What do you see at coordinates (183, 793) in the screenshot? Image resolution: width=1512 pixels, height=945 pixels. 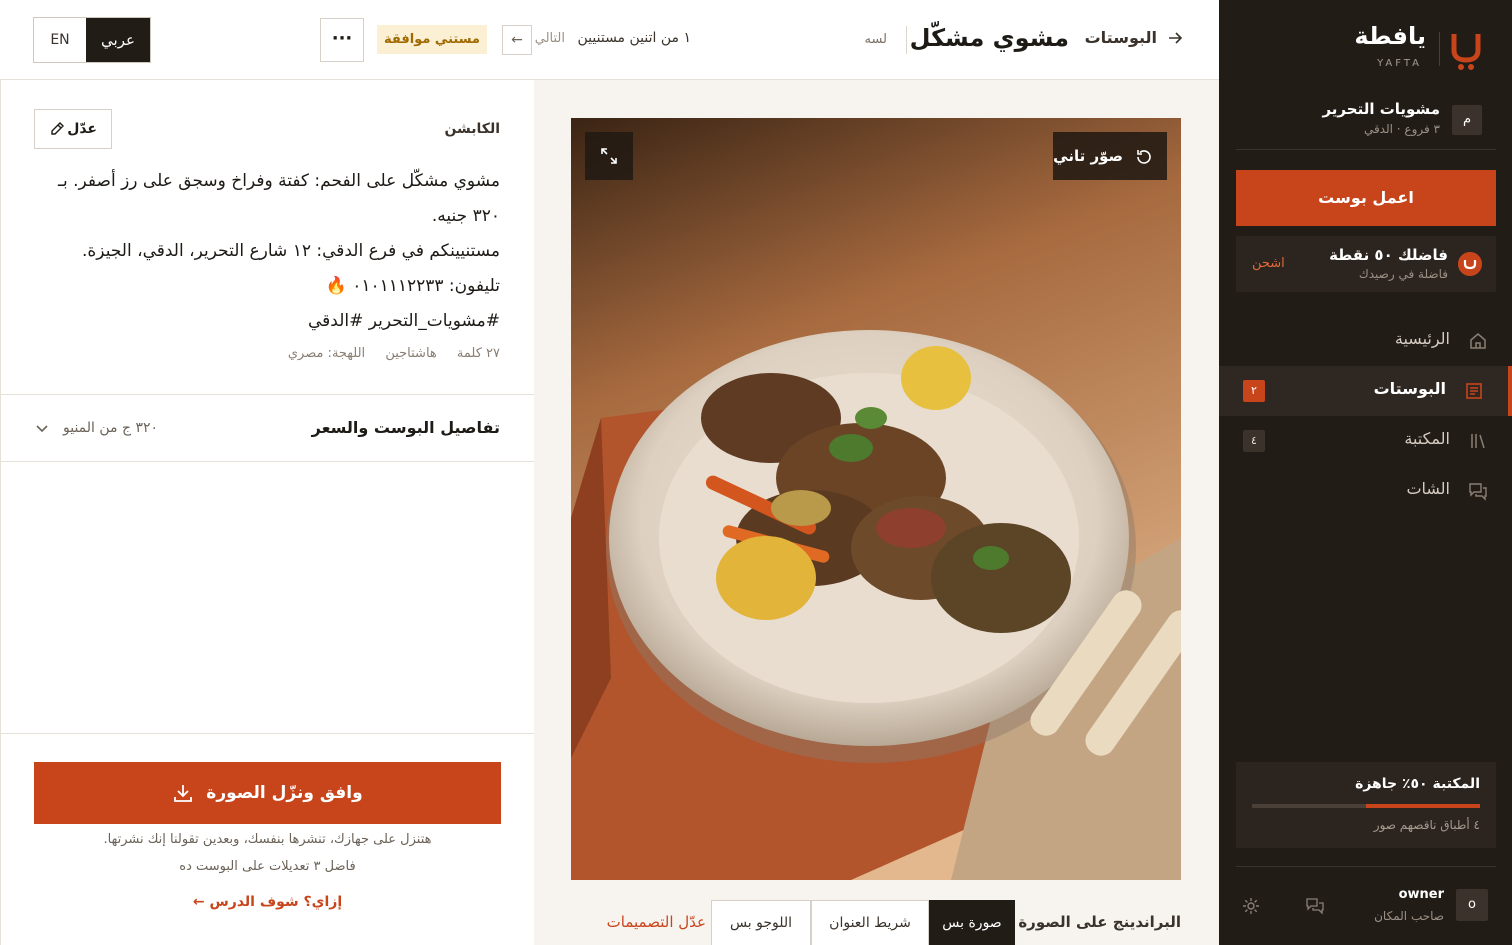 I see `download-icon` at bounding box center [183, 793].